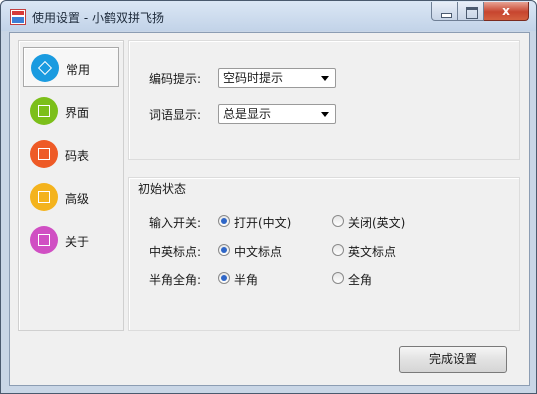 This screenshot has width=537, height=394. I want to click on radio-label: 关闭(英文), so click(377, 223).